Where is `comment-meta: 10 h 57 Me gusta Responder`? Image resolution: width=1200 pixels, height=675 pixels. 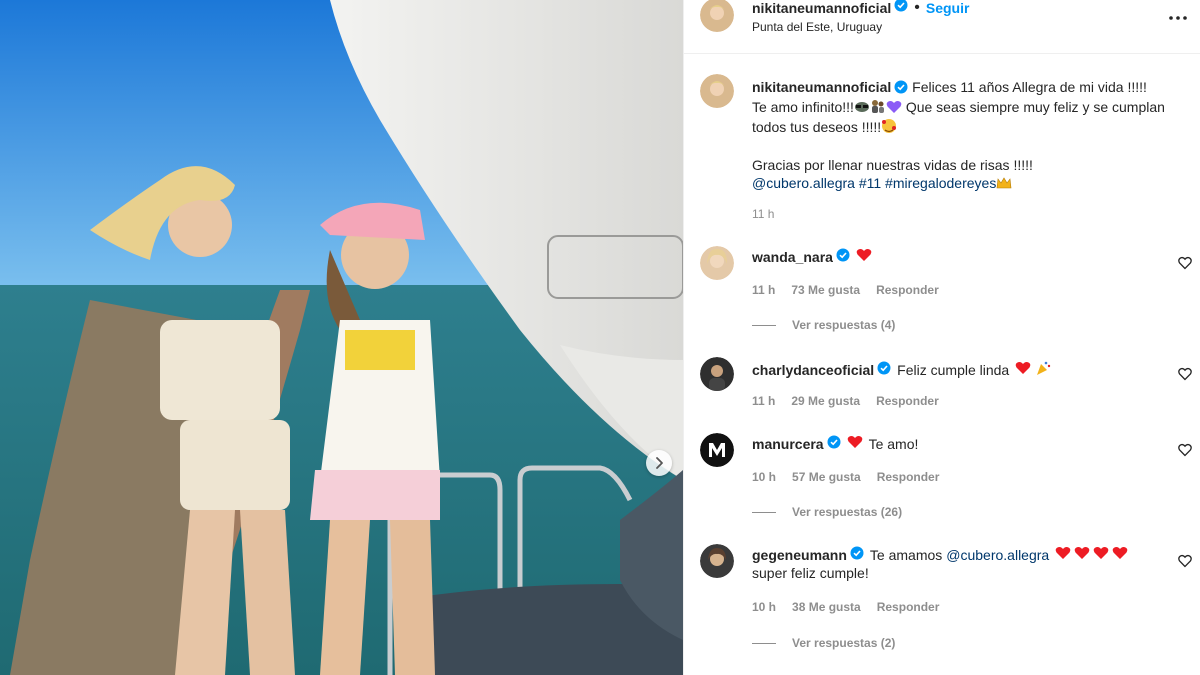
comment-meta: 10 h 57 Me gusta Responder is located at coordinates (845, 477).